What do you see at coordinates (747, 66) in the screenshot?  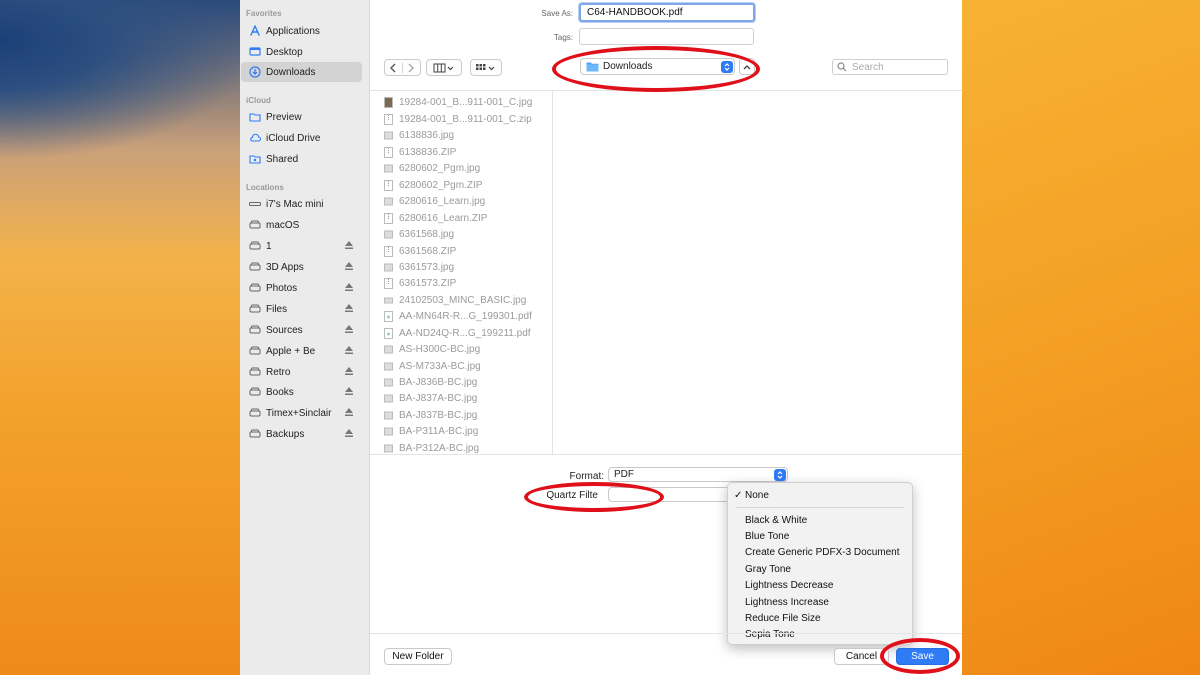 I see `collapse-button` at bounding box center [747, 66].